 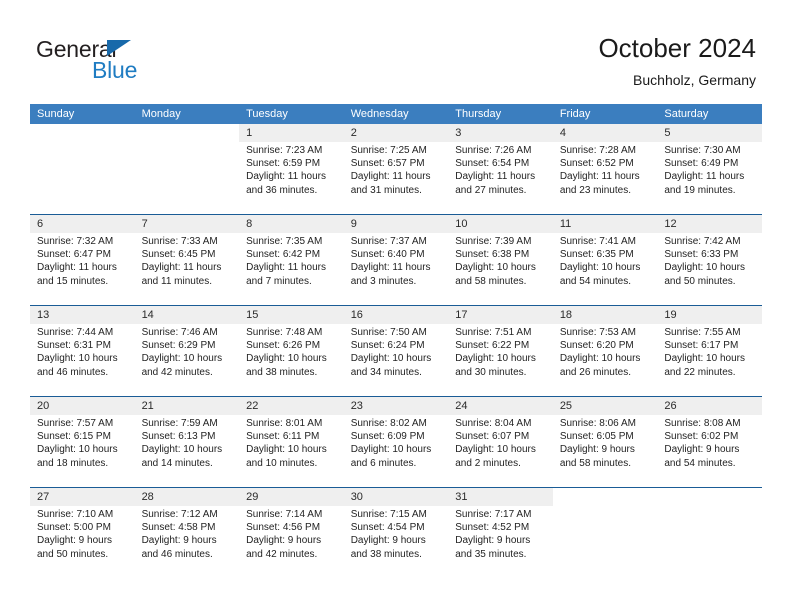 What do you see at coordinates (387, 346) in the screenshot?
I see `sunset-text: Sunset: 6:24 PM` at bounding box center [387, 346].